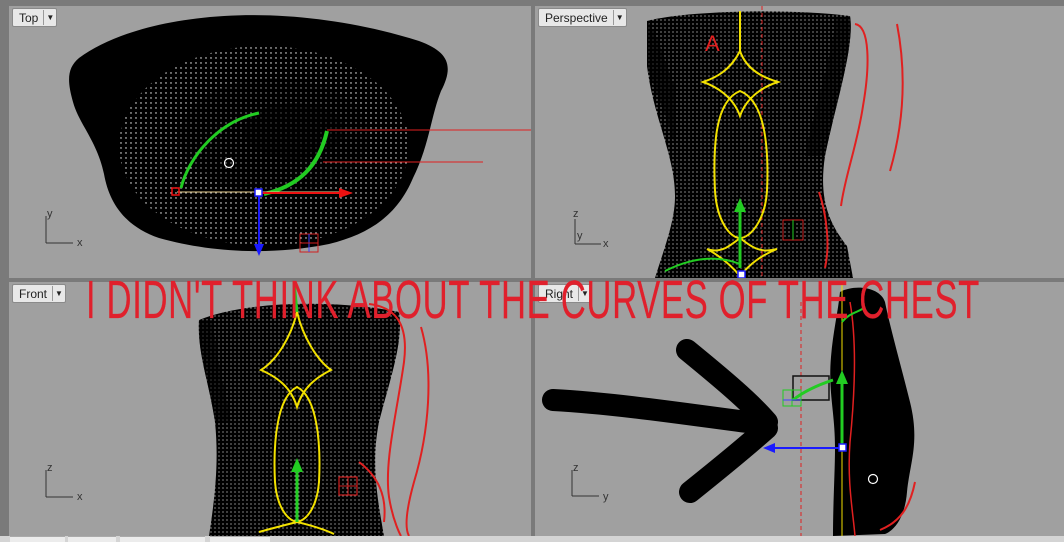 This screenshot has height=542, width=1064. Describe the element at coordinates (576, 17) in the screenshot. I see `viewport-title: Perspective` at that location.